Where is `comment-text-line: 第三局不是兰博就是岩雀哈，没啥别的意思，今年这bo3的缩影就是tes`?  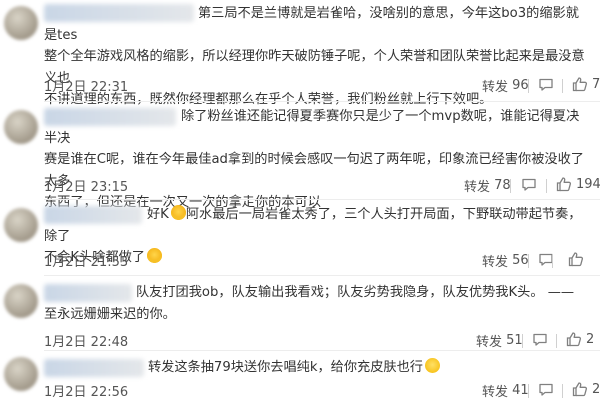
comment-text-line: 第三局不是兰博就是岩雀哈，没啥别的意思，今年这bo3的缩影就是tes is located at coordinates (311, 24).